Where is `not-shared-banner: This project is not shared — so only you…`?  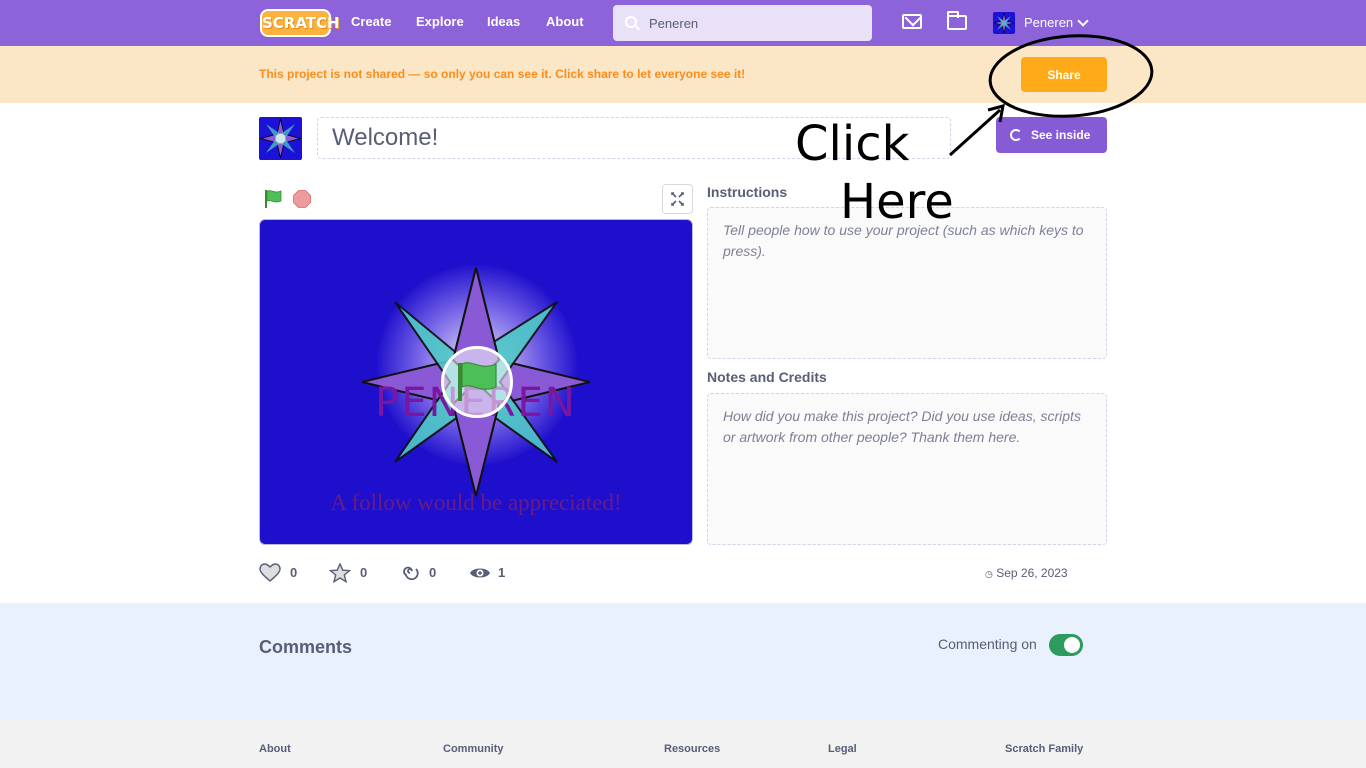
not-shared-banner: This project is not shared — so only you… is located at coordinates (683, 74).